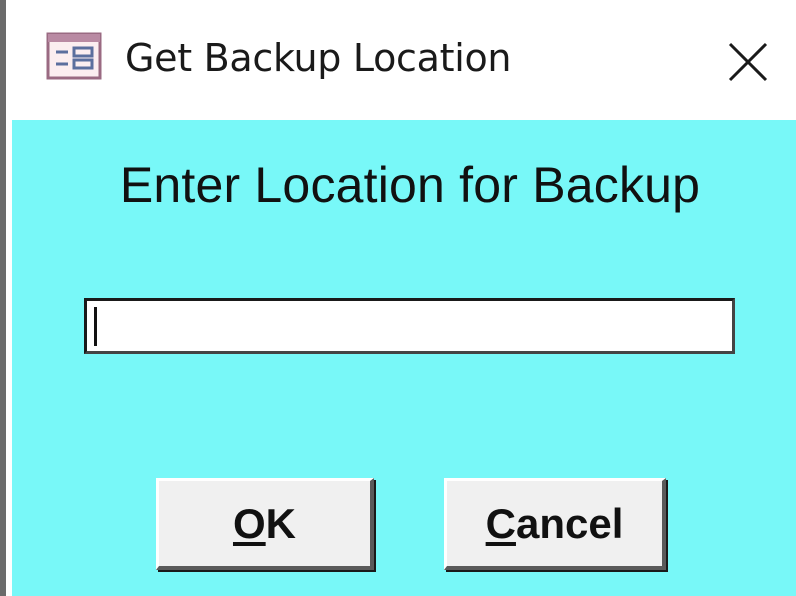 The height and width of the screenshot is (596, 796). What do you see at coordinates (280, 523) in the screenshot?
I see `ok-button-label: K` at bounding box center [280, 523].